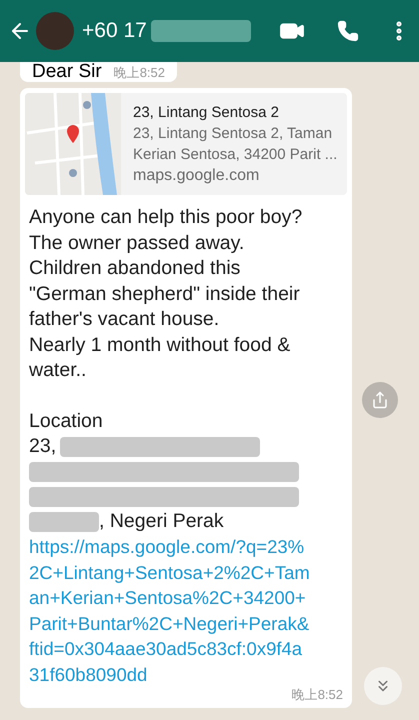  What do you see at coordinates (348, 31) in the screenshot?
I see `phone-icon` at bounding box center [348, 31].